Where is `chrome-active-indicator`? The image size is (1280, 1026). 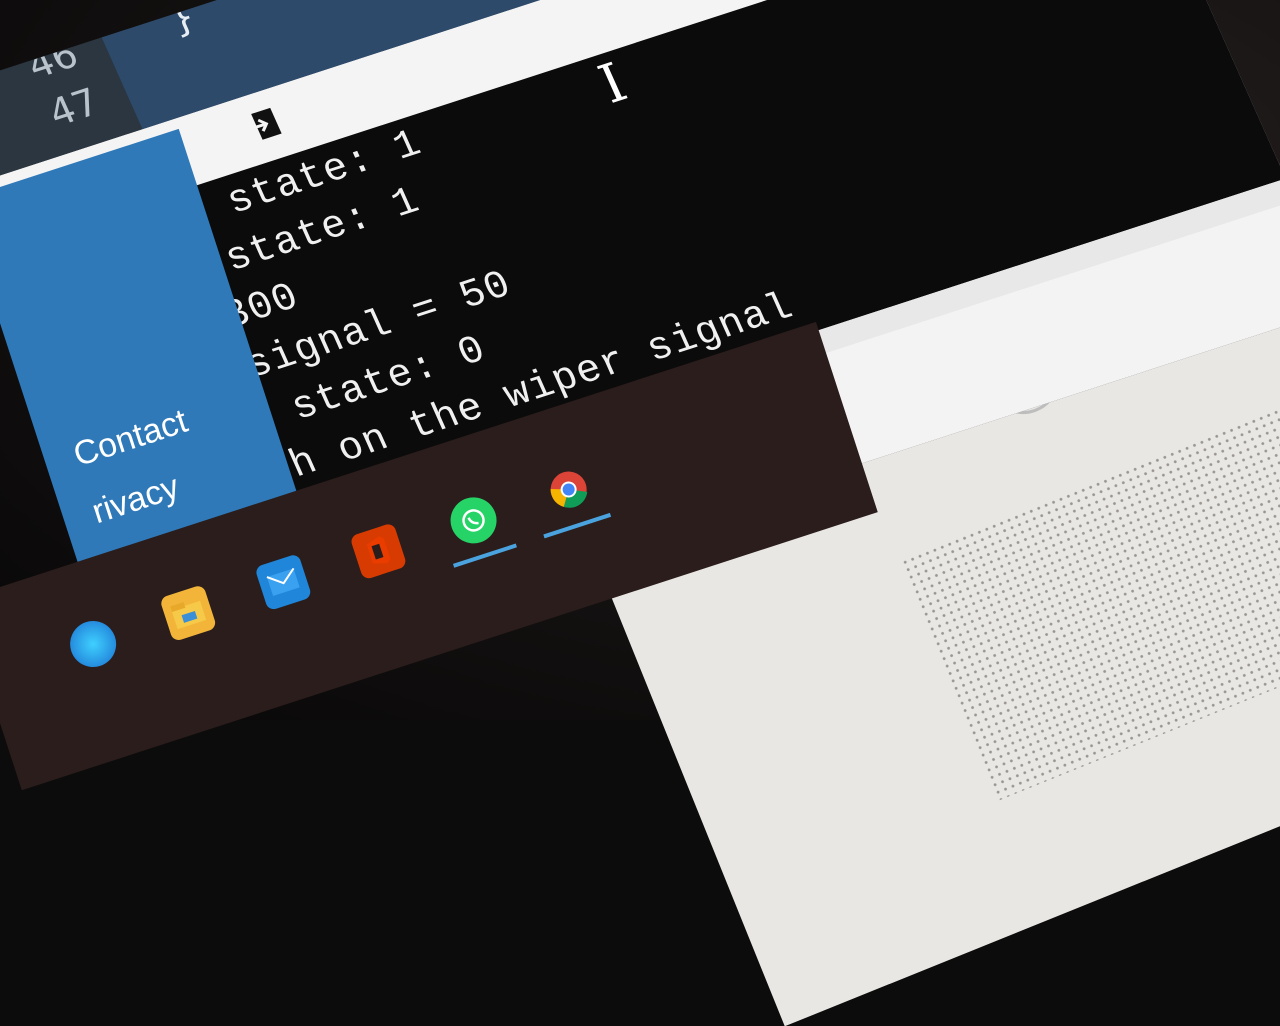 chrome-active-indicator is located at coordinates (577, 525).